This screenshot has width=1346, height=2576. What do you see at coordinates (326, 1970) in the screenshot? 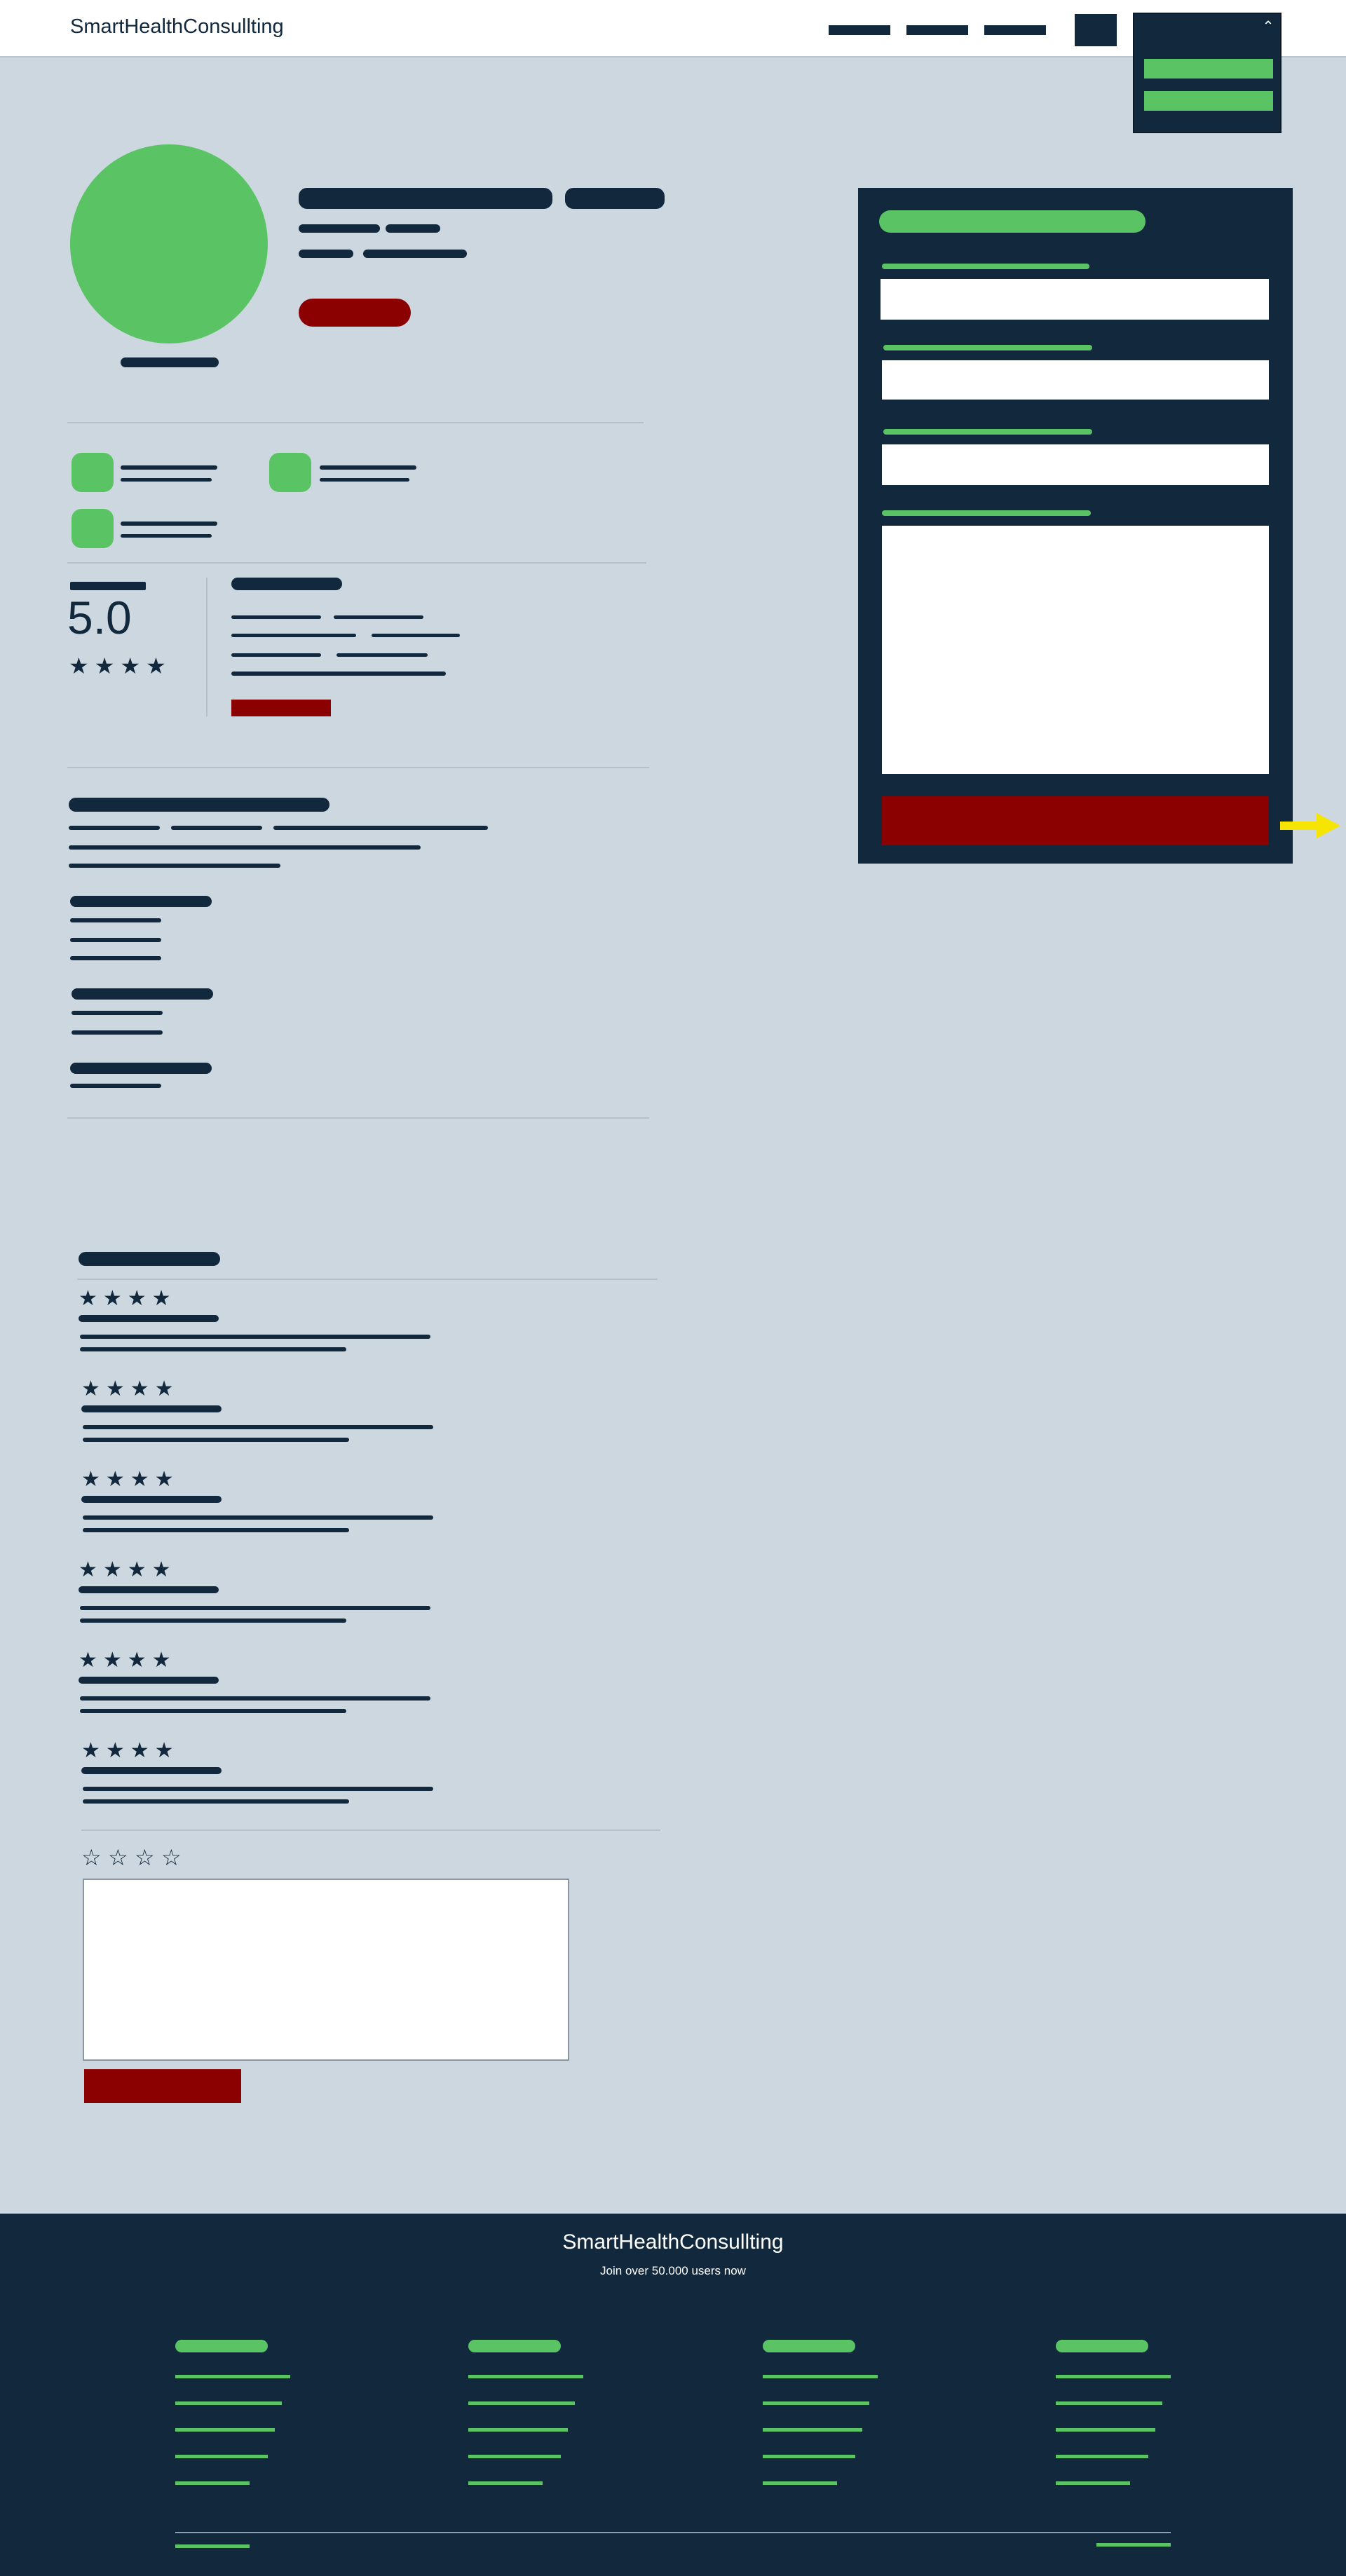
I see `review-textarea` at bounding box center [326, 1970].